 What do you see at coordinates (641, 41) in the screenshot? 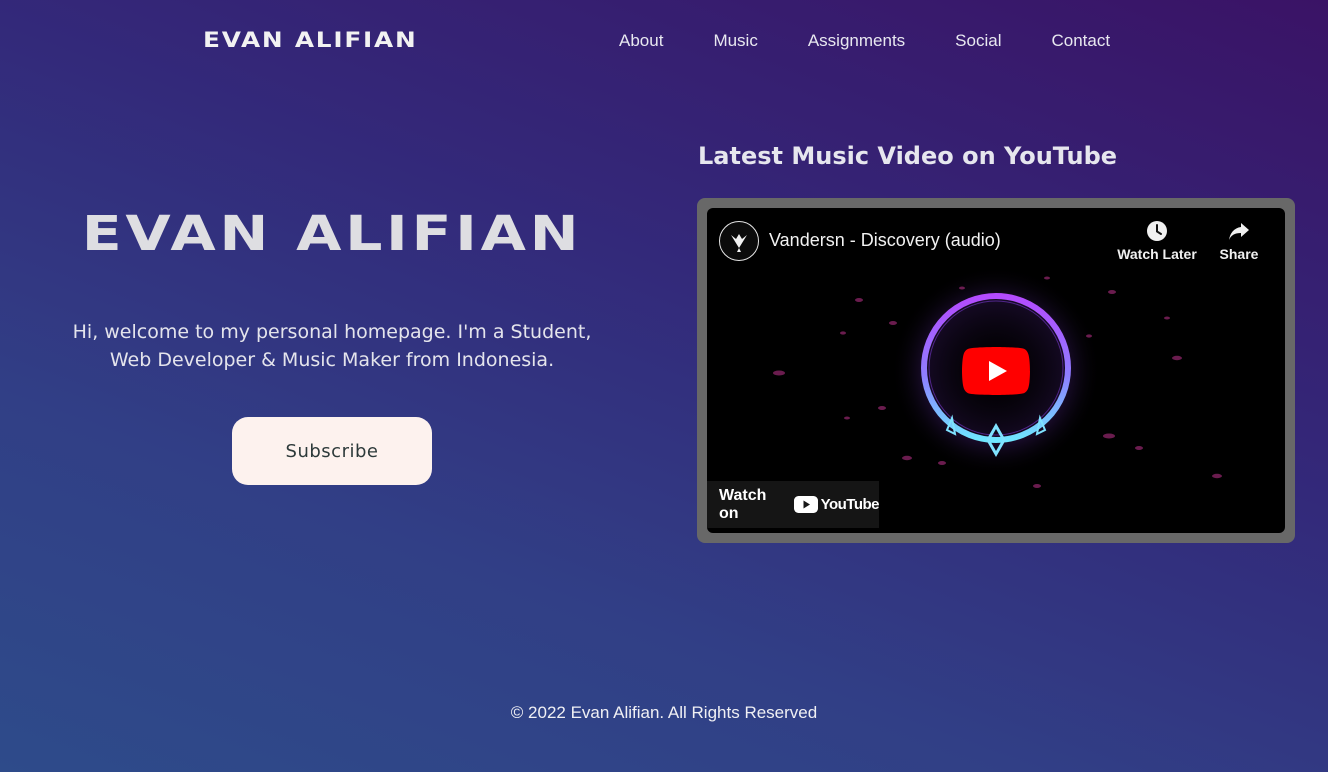
I see `nav-about: About` at bounding box center [641, 41].